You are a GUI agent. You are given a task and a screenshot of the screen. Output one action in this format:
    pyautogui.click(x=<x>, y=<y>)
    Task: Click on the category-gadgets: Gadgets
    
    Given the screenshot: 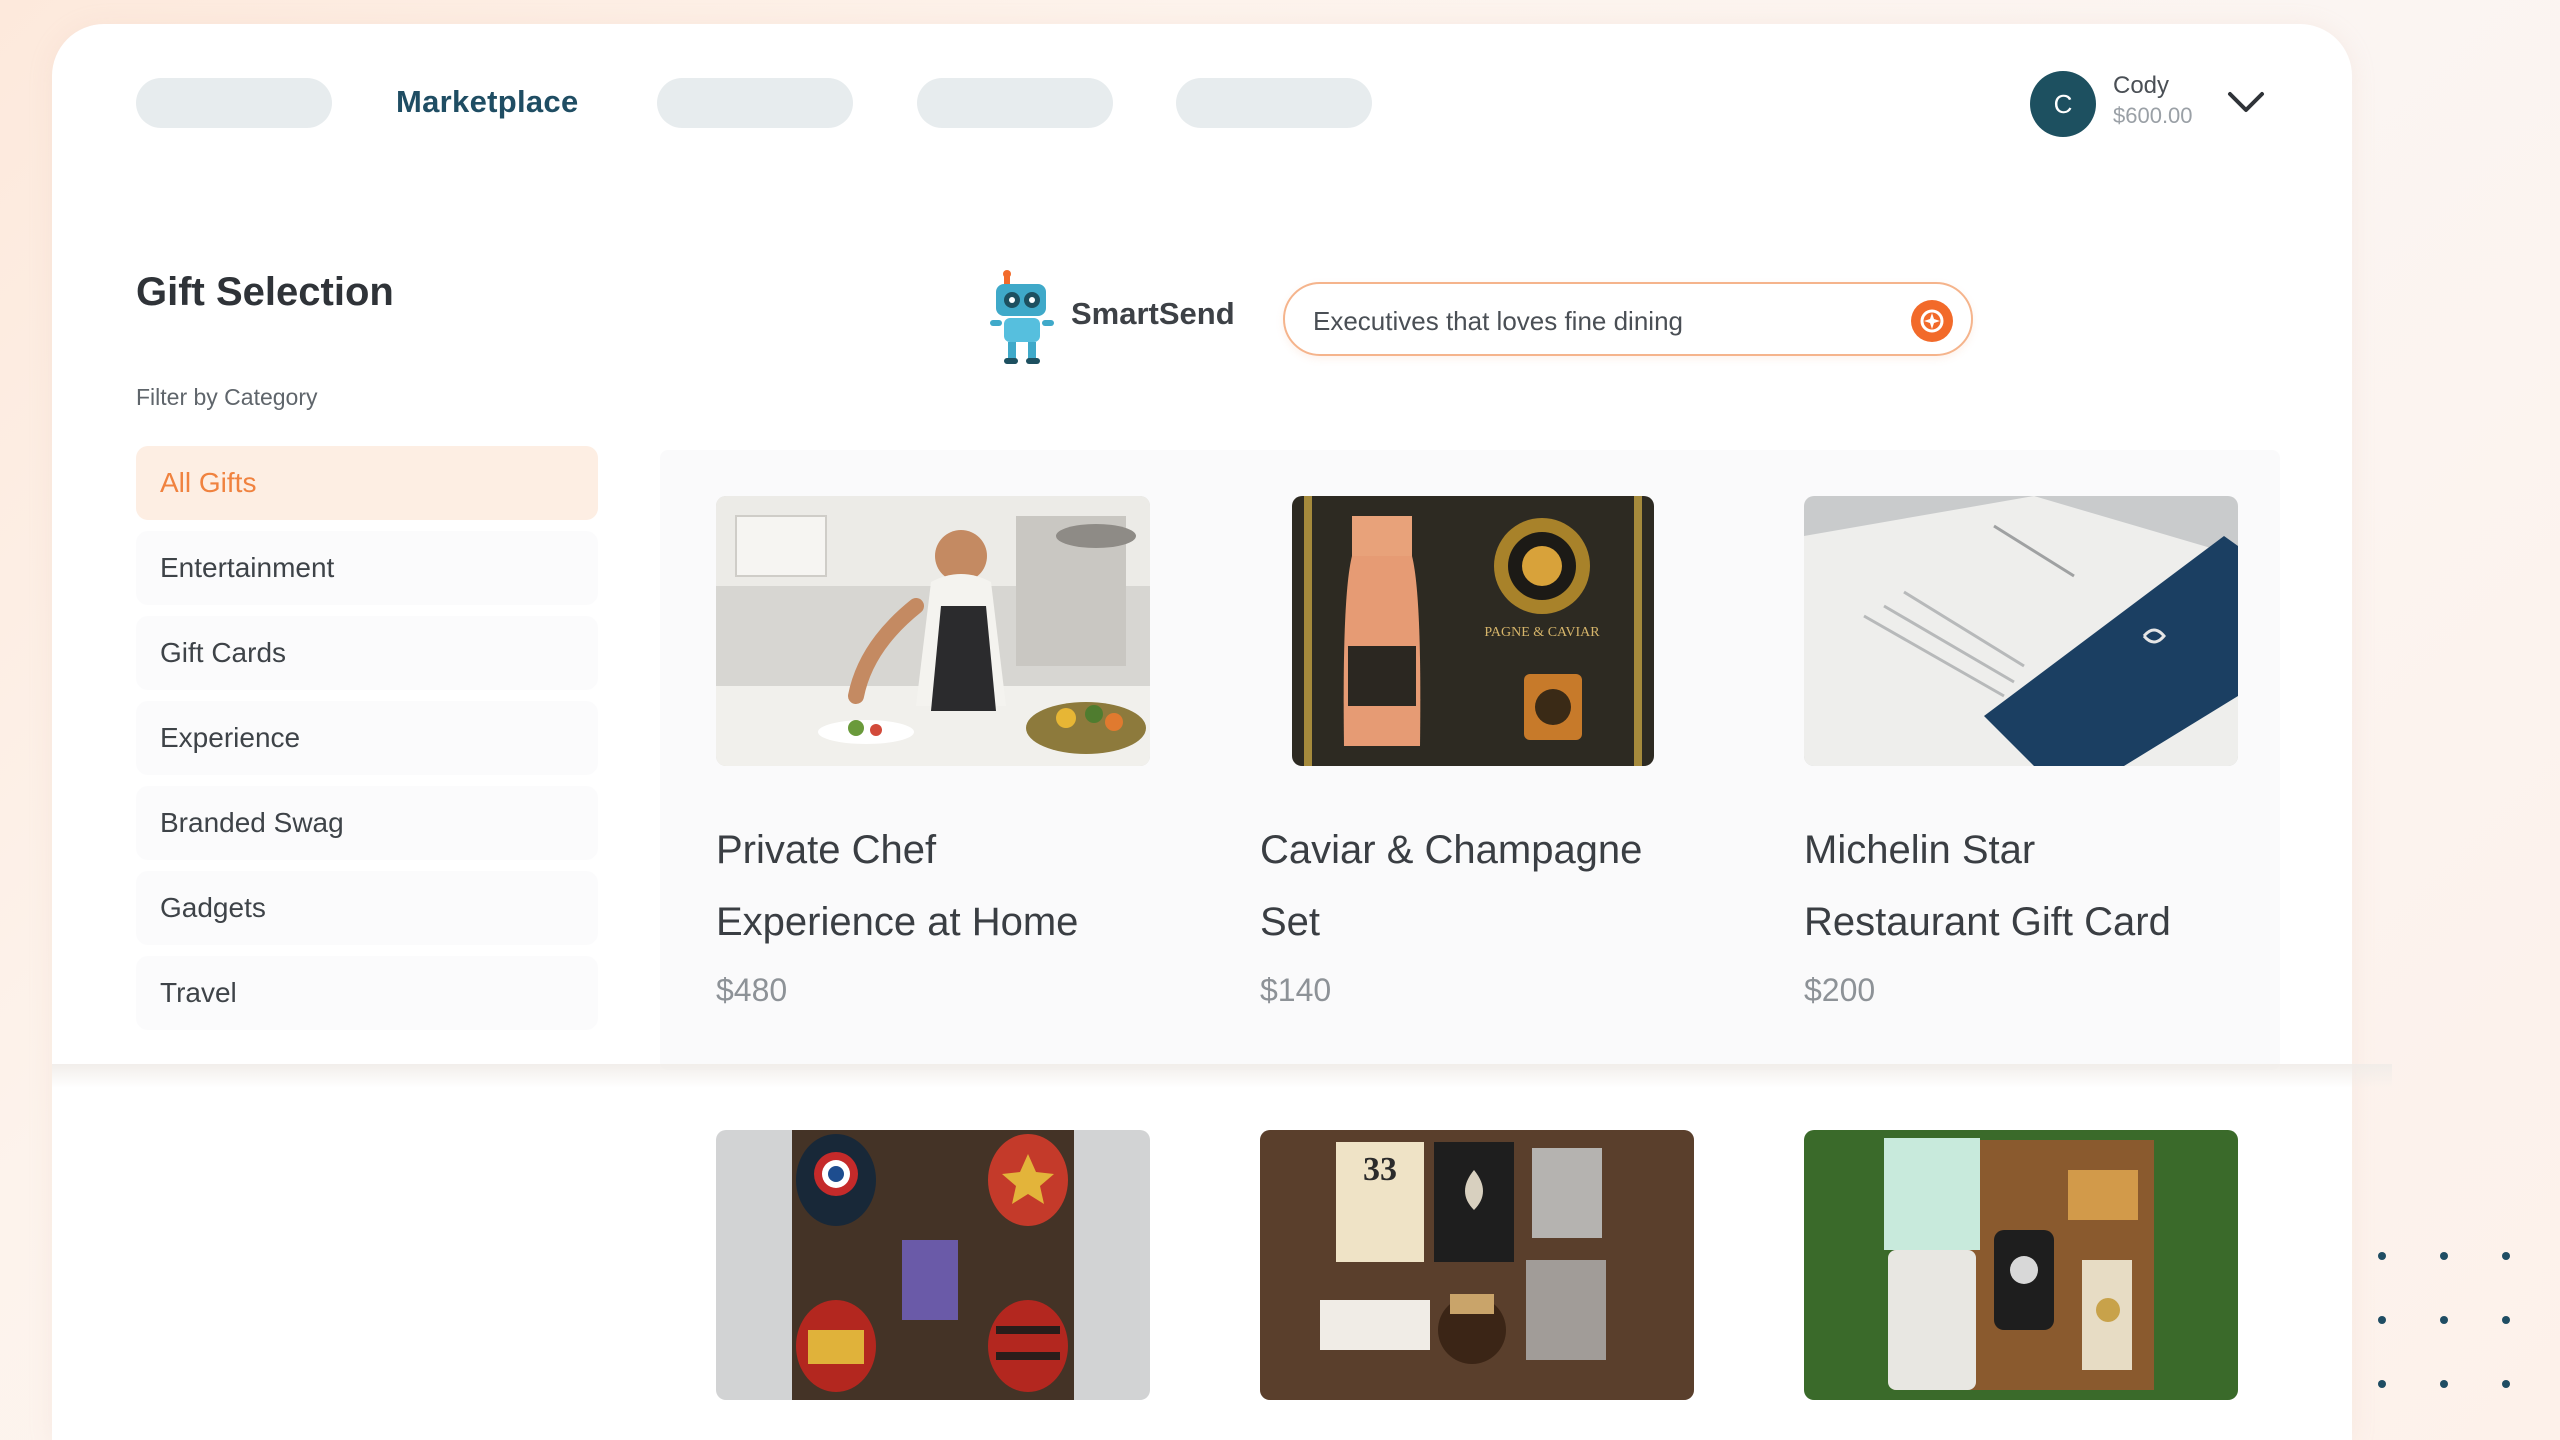 What is the action you would take?
    pyautogui.click(x=367, y=908)
    